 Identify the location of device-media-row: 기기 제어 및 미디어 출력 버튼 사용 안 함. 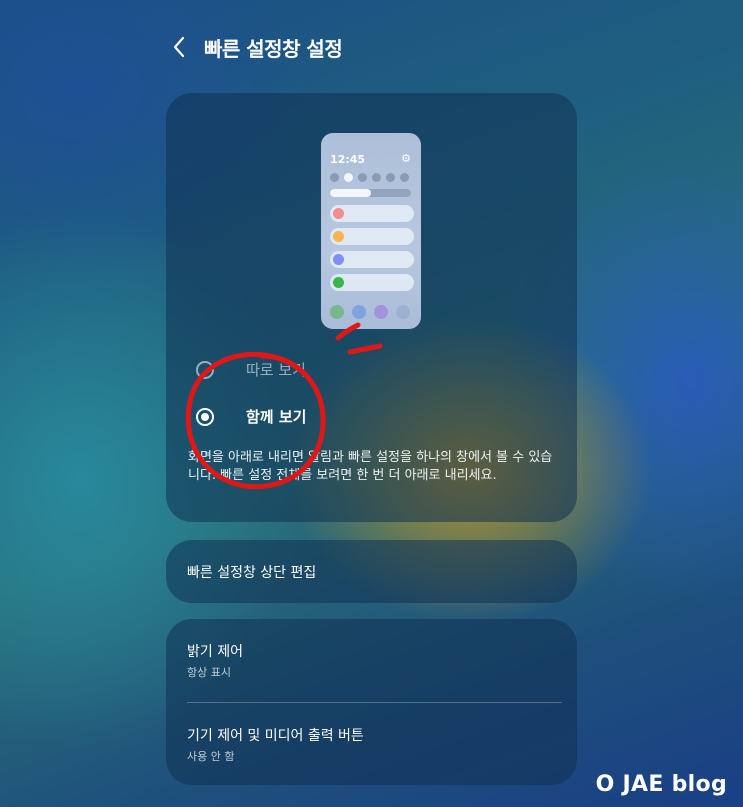
(275, 744).